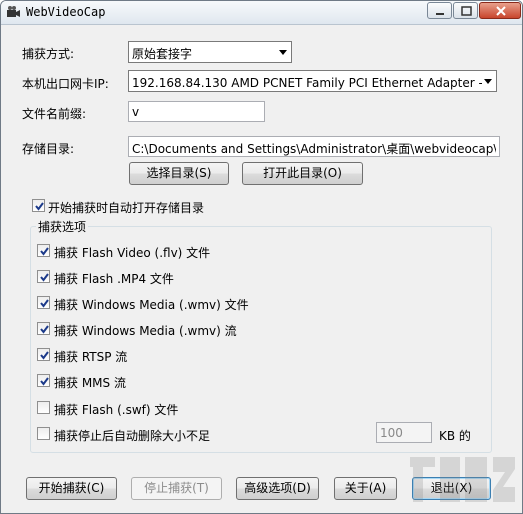 The height and width of the screenshot is (514, 523). What do you see at coordinates (114, 279) in the screenshot?
I see `mp4-label: 捕获 Flash .MP4 文件` at bounding box center [114, 279].